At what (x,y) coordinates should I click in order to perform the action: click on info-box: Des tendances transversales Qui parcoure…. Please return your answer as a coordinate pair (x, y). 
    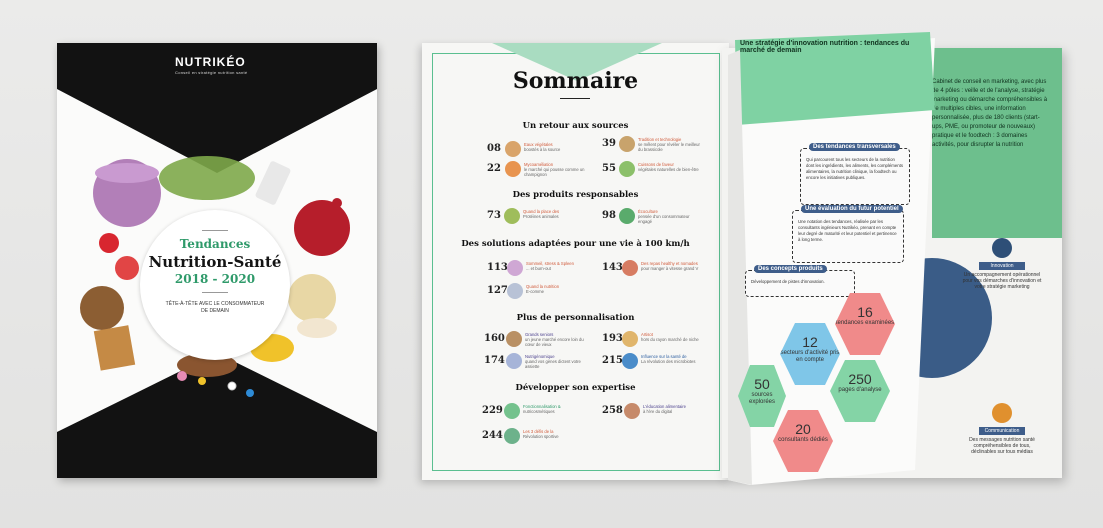
    Looking at the image, I should click on (855, 174).